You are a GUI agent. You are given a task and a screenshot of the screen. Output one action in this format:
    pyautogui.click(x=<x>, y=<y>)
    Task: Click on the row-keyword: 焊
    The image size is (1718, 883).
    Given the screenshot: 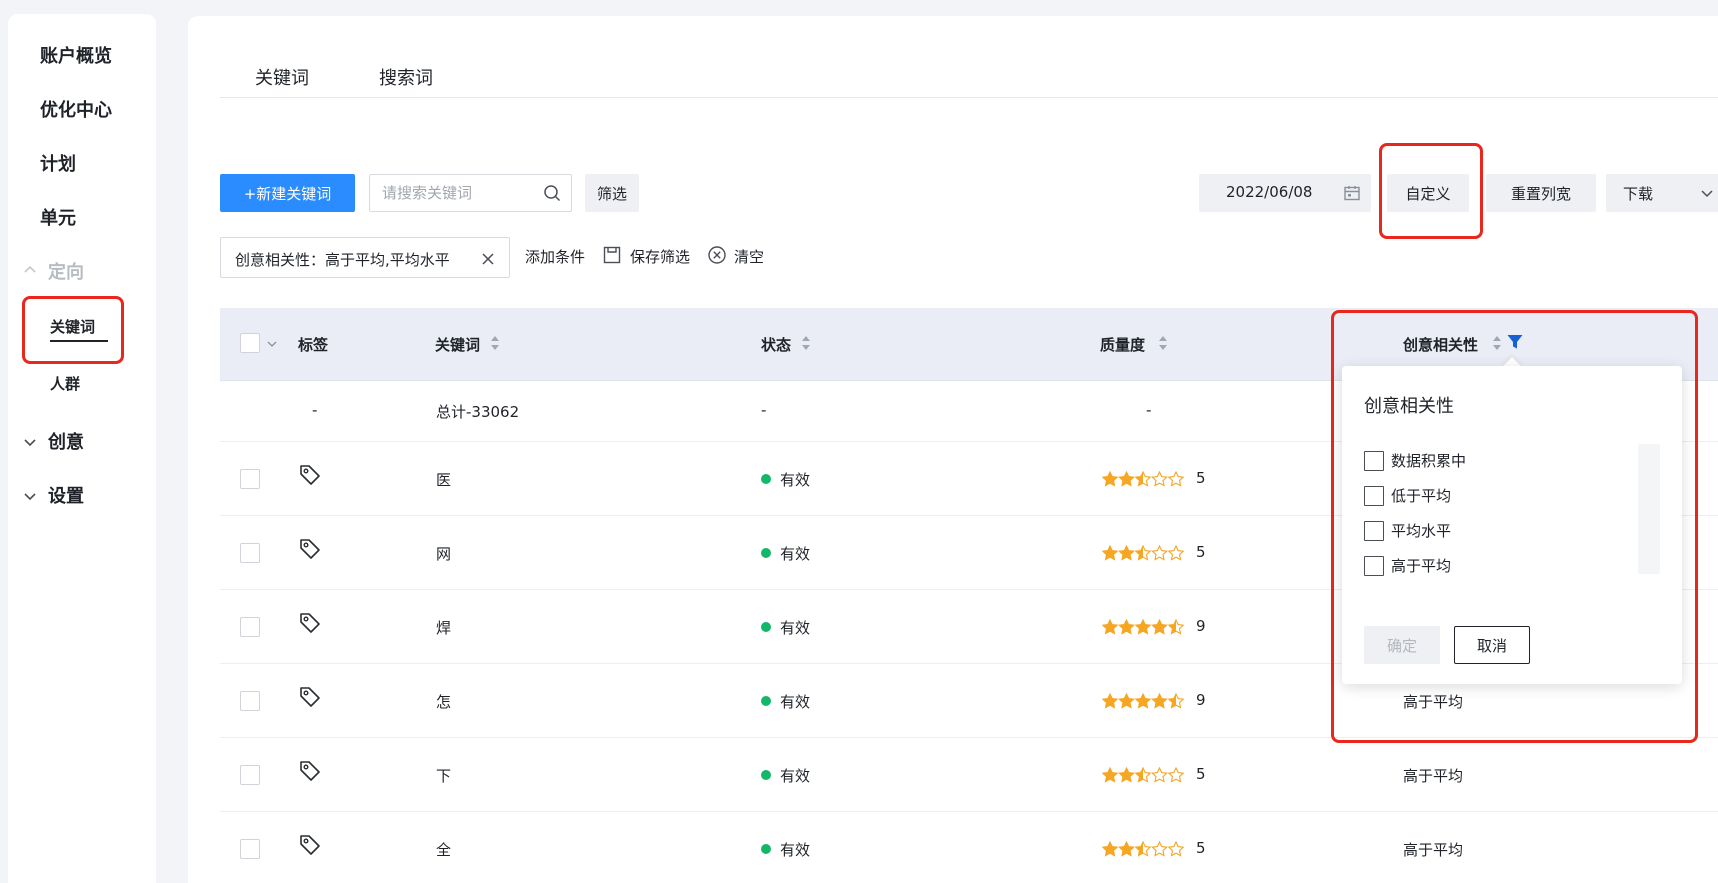 What is the action you would take?
    pyautogui.click(x=444, y=628)
    